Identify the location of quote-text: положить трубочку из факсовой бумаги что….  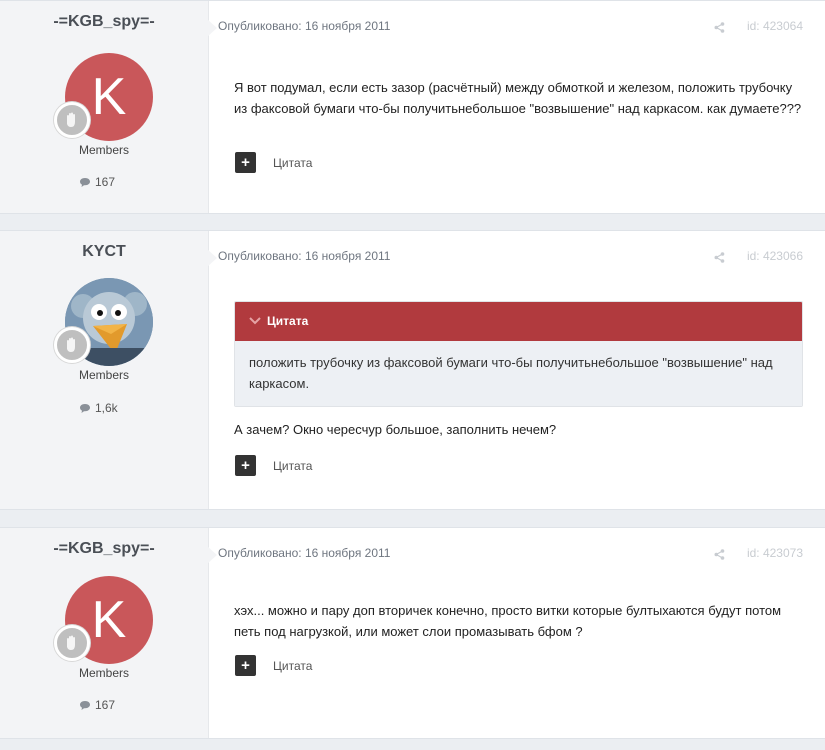
(518, 373).